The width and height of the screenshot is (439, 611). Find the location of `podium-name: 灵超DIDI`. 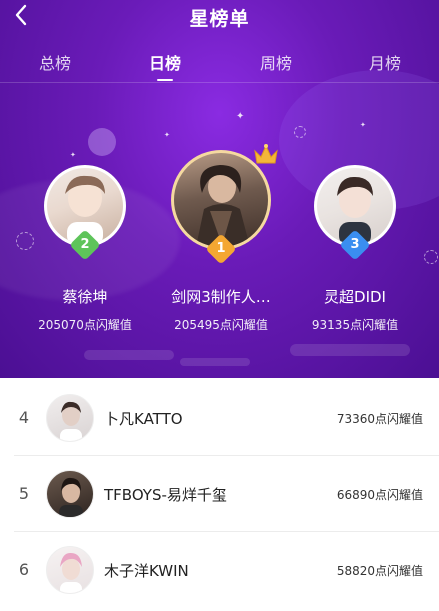

podium-name: 灵超DIDI is located at coordinates (355, 297).